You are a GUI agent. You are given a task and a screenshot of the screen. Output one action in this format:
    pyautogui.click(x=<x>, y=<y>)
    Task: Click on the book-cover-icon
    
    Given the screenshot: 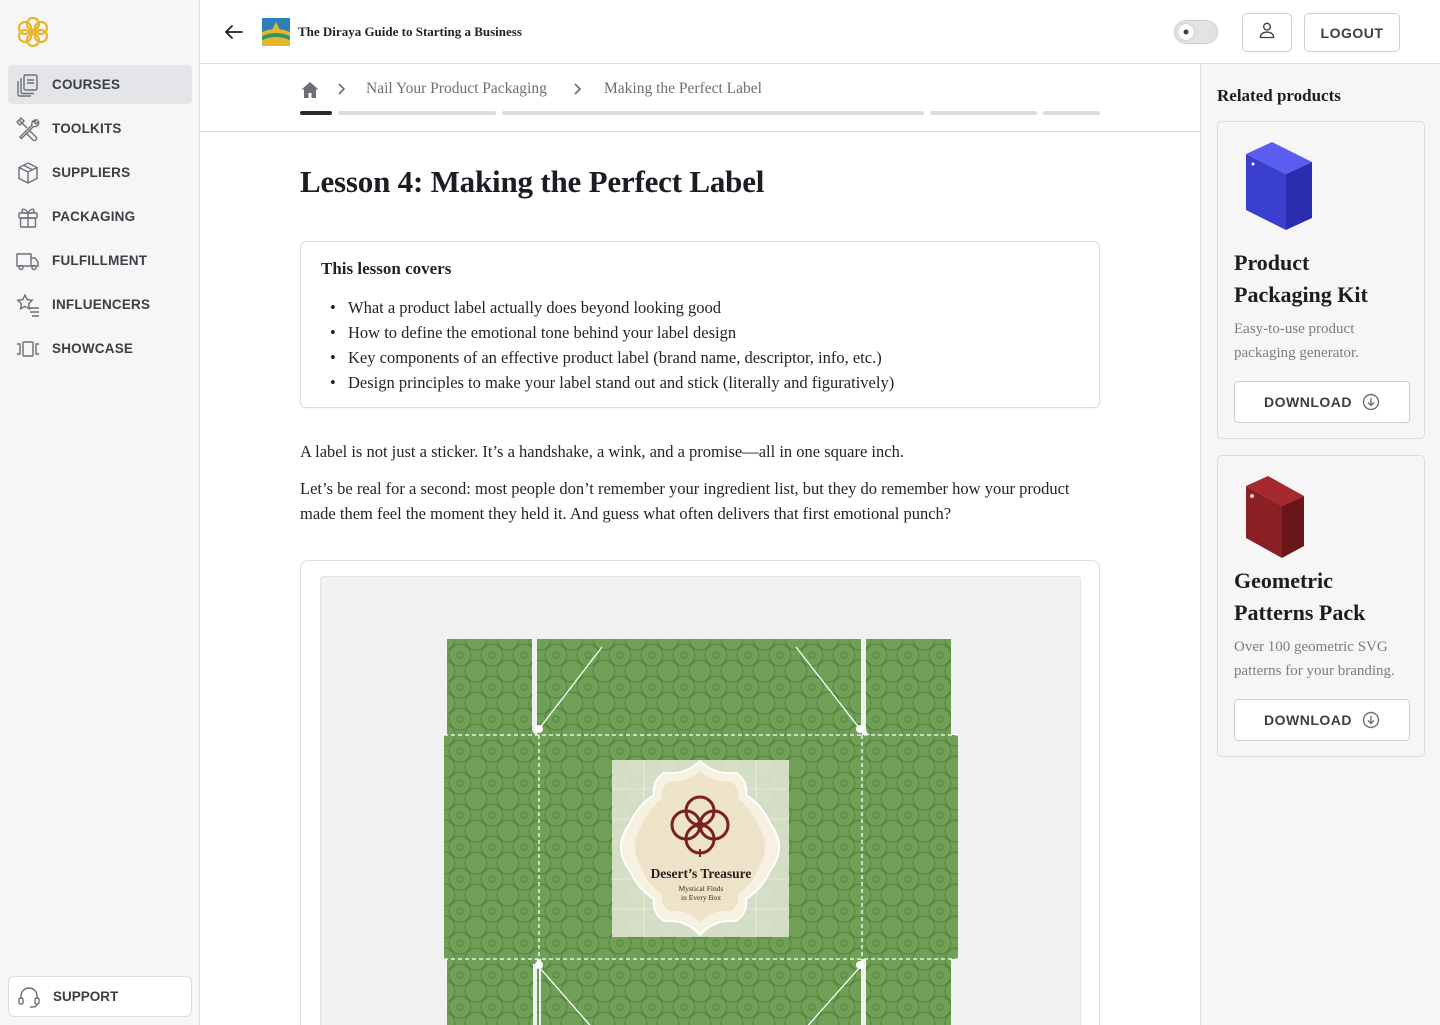 What is the action you would take?
    pyautogui.click(x=276, y=32)
    